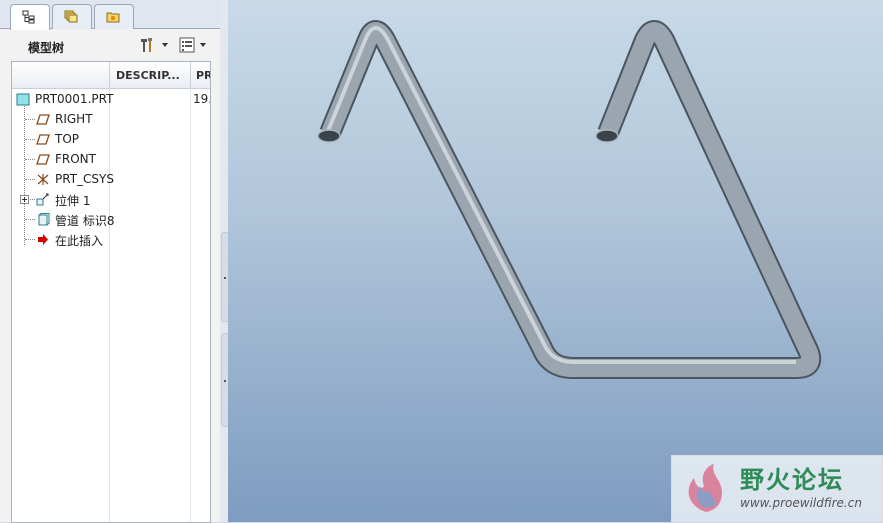  I want to click on tree-item-label: 在此插入, so click(79, 241).